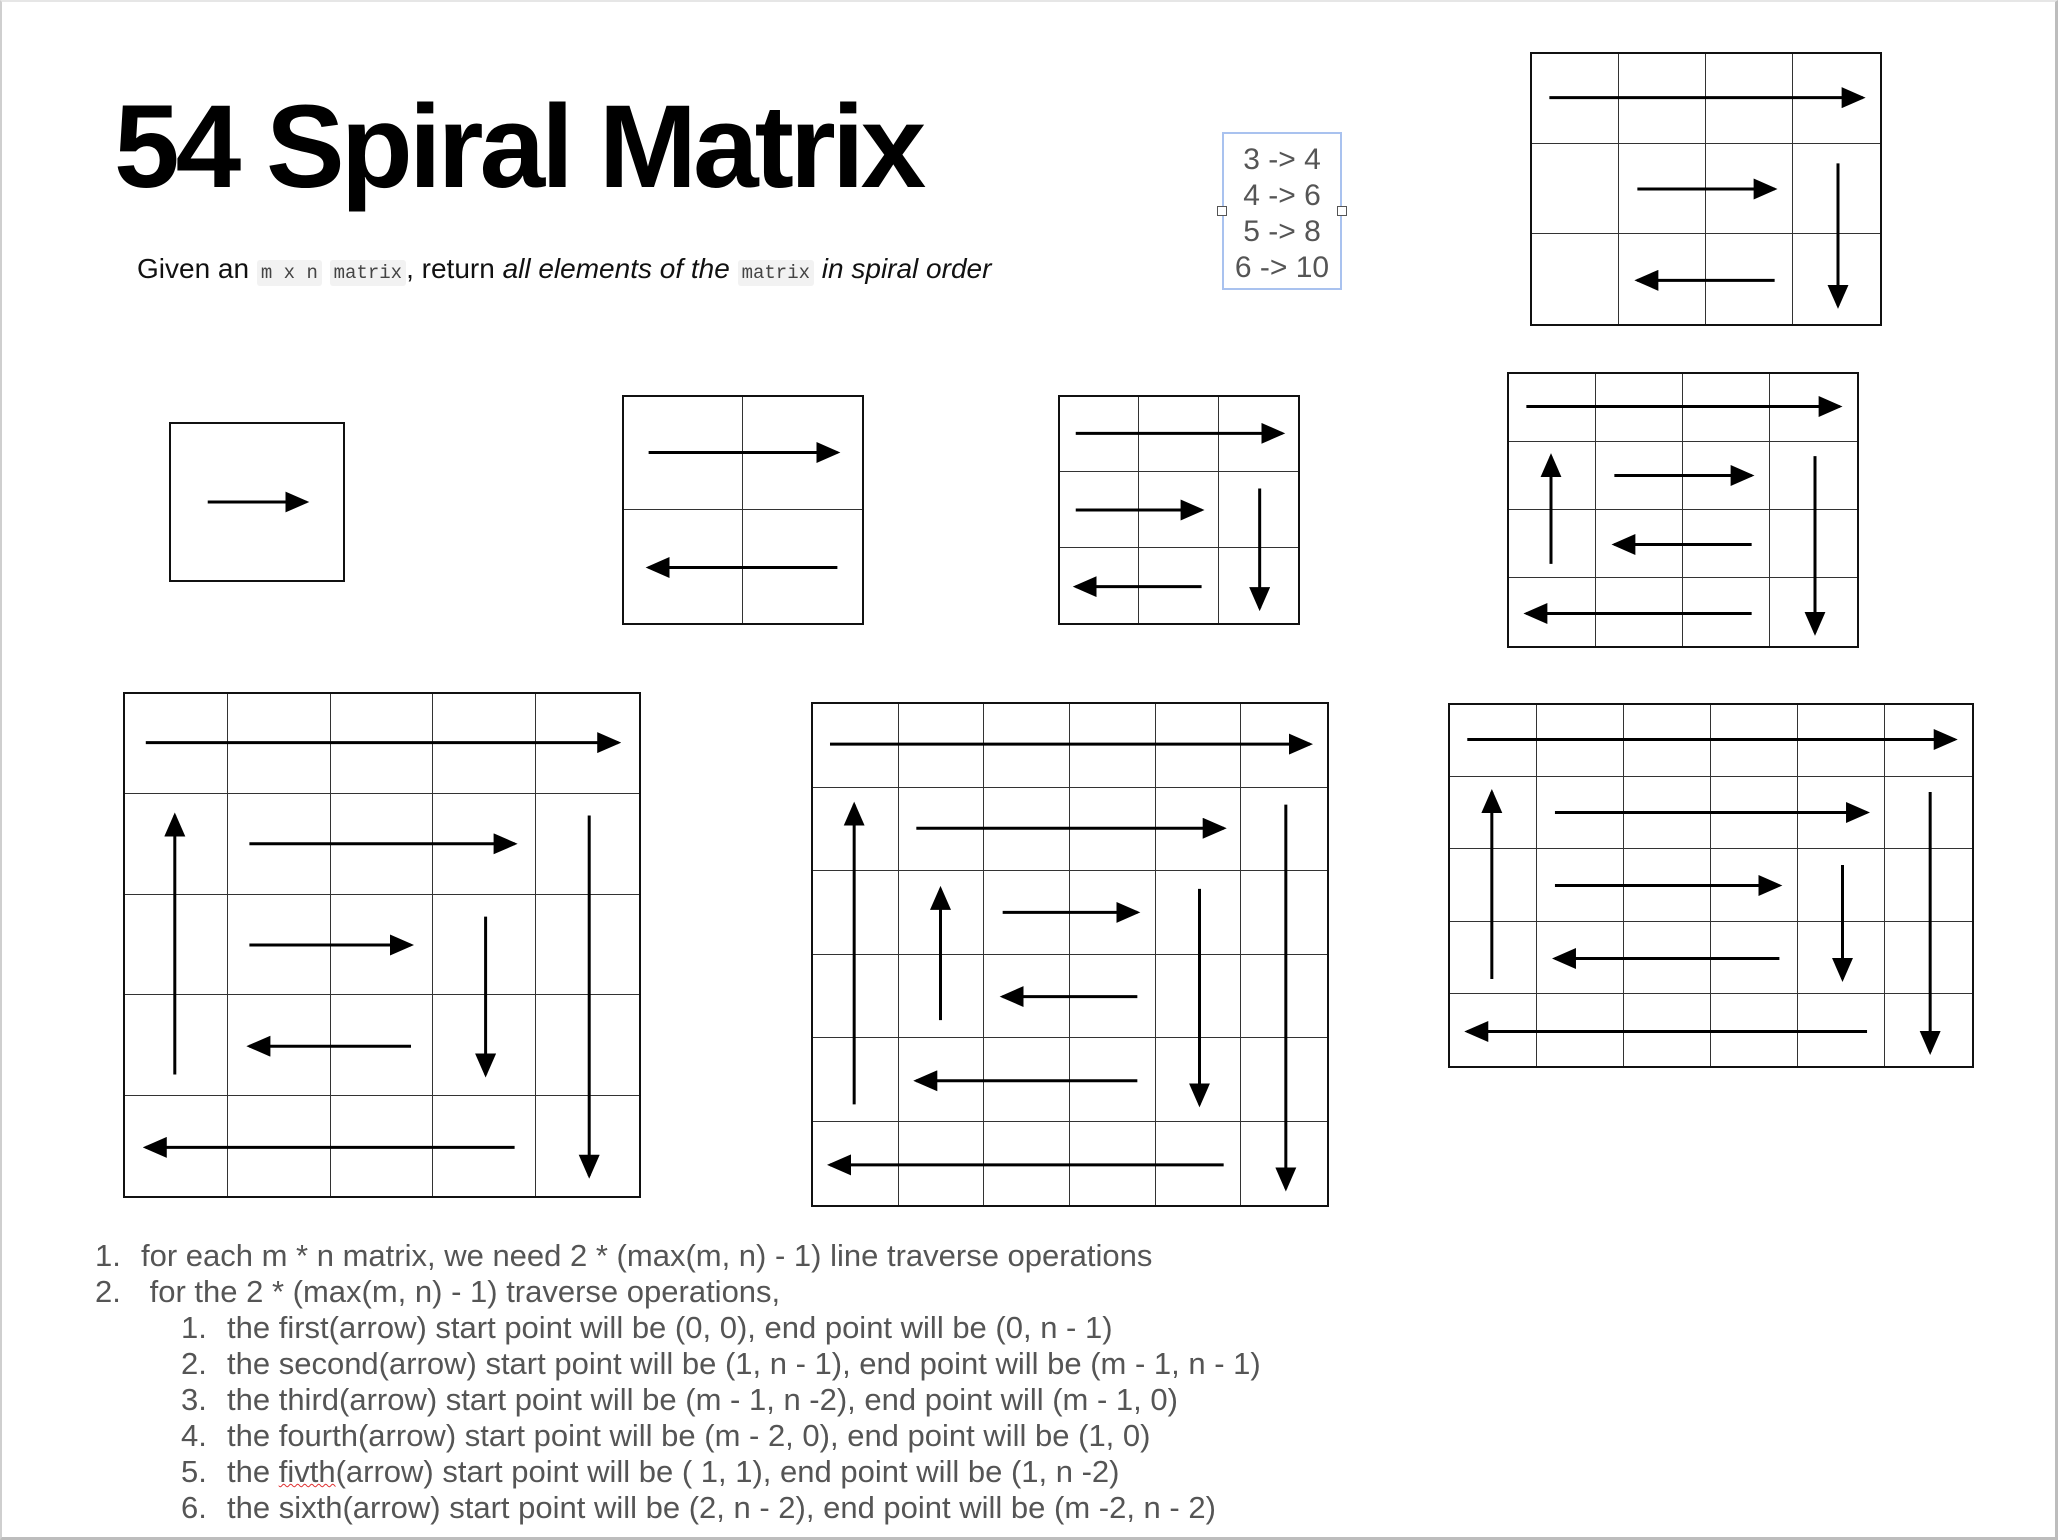 The height and width of the screenshot is (1540, 2058). What do you see at coordinates (520, 147) in the screenshot?
I see `page-title: 54 Spiral Matrix` at bounding box center [520, 147].